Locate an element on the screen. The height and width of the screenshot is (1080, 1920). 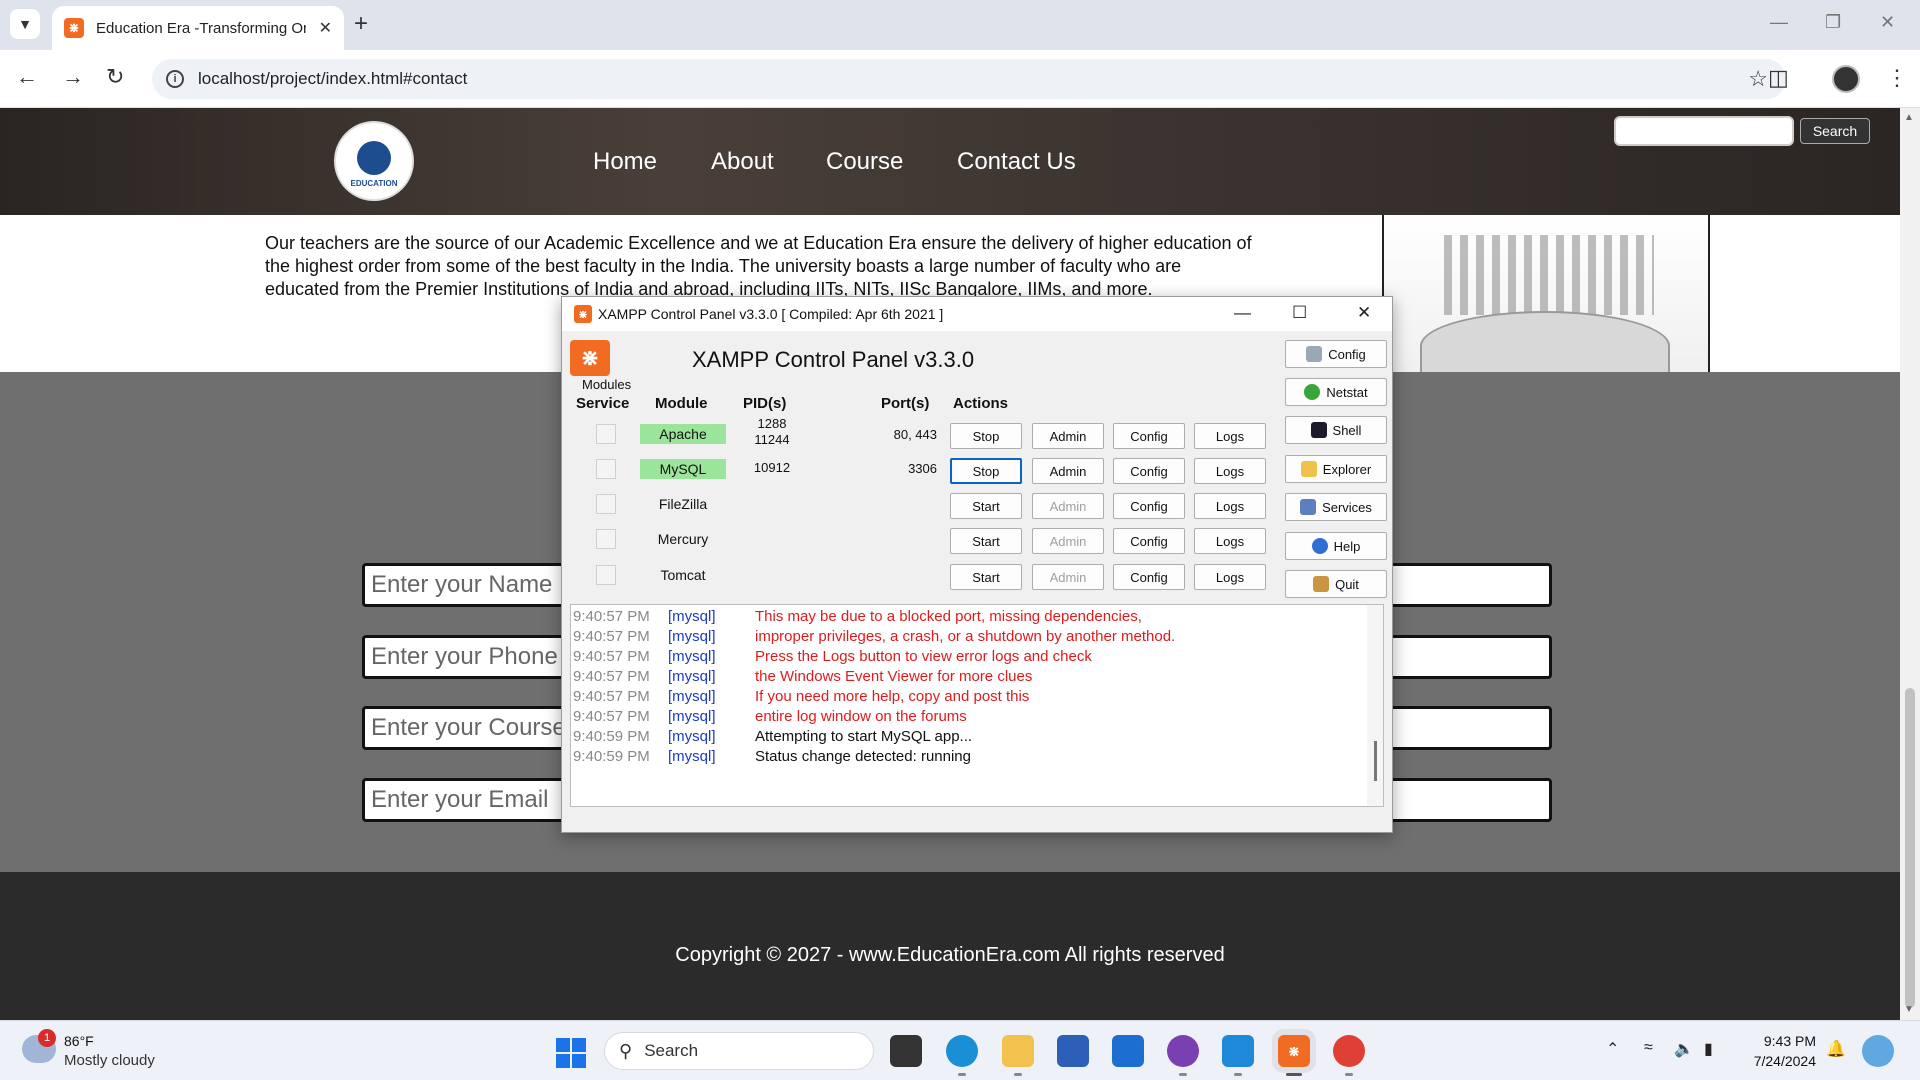
taskbar-search: ⚲ Search is located at coordinates (739, 1051).